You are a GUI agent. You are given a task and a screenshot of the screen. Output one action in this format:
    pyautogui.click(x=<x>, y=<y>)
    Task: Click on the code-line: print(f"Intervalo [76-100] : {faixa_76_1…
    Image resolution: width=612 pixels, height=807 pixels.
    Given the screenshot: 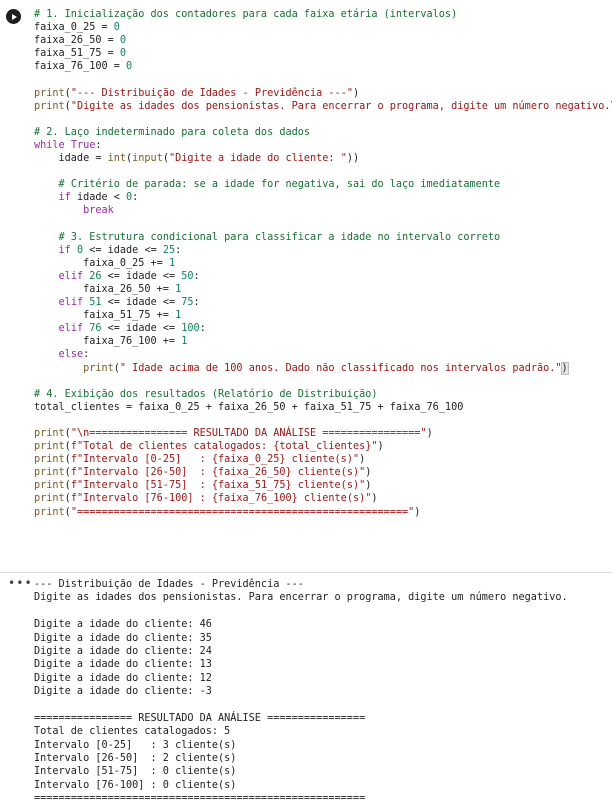 What is the action you would take?
    pyautogui.click(x=206, y=499)
    